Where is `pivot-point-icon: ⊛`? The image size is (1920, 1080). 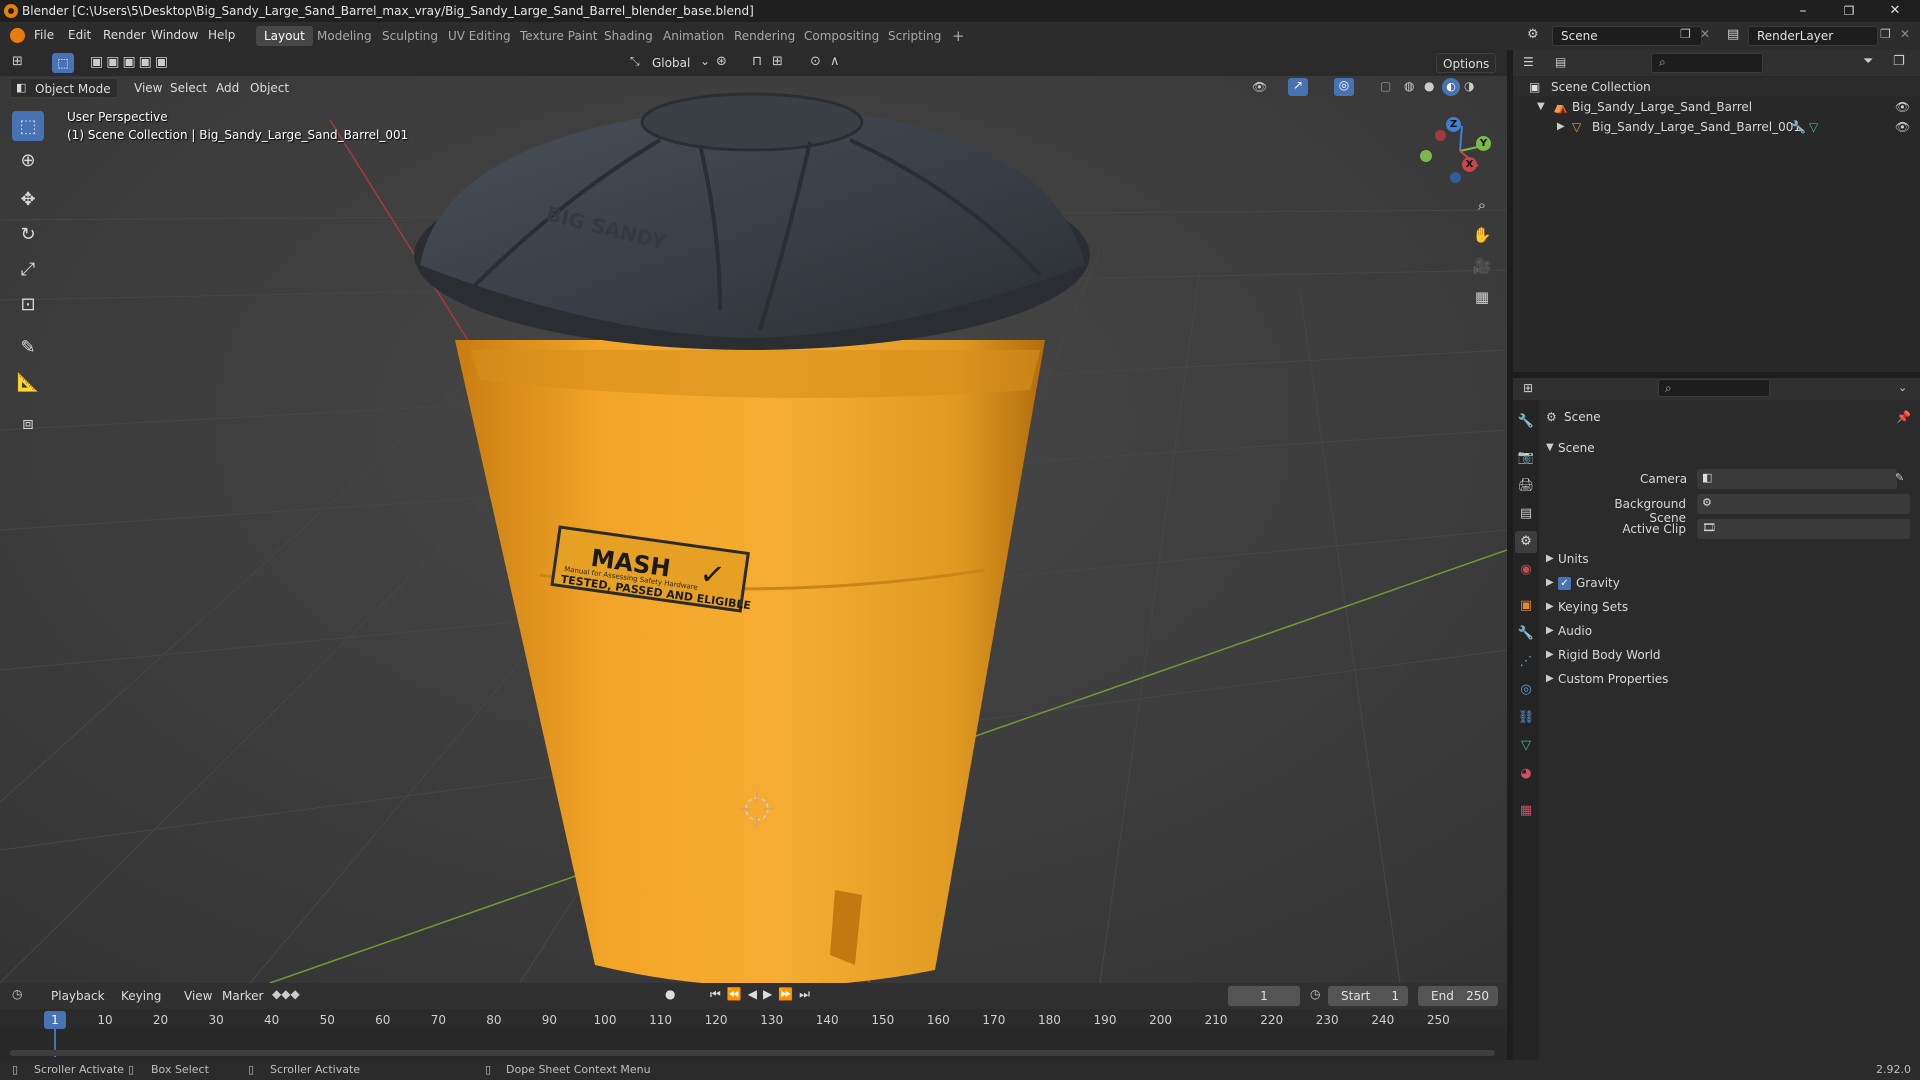 pivot-point-icon: ⊛ is located at coordinates (721, 61).